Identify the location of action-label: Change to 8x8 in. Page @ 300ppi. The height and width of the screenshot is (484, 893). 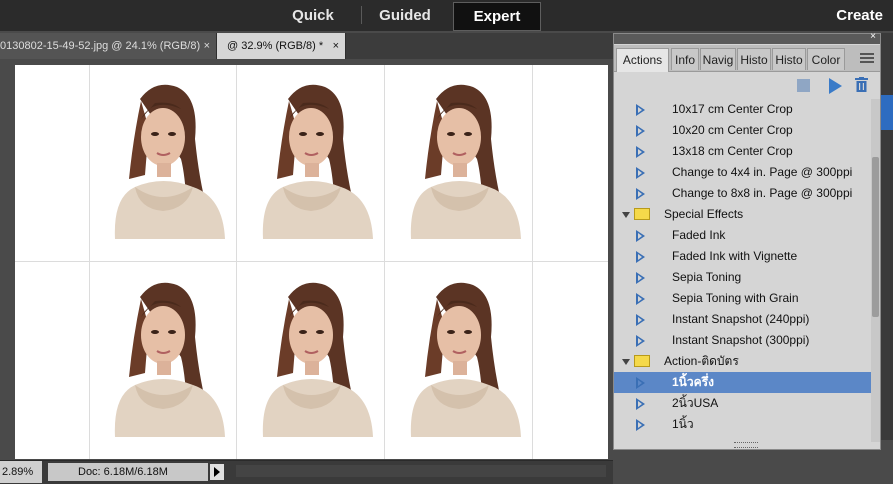
(762, 193).